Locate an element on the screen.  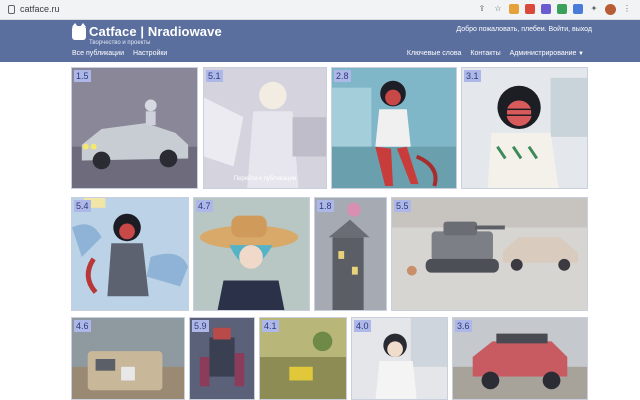
gallery-card: 4.1 is located at coordinates (303, 358).